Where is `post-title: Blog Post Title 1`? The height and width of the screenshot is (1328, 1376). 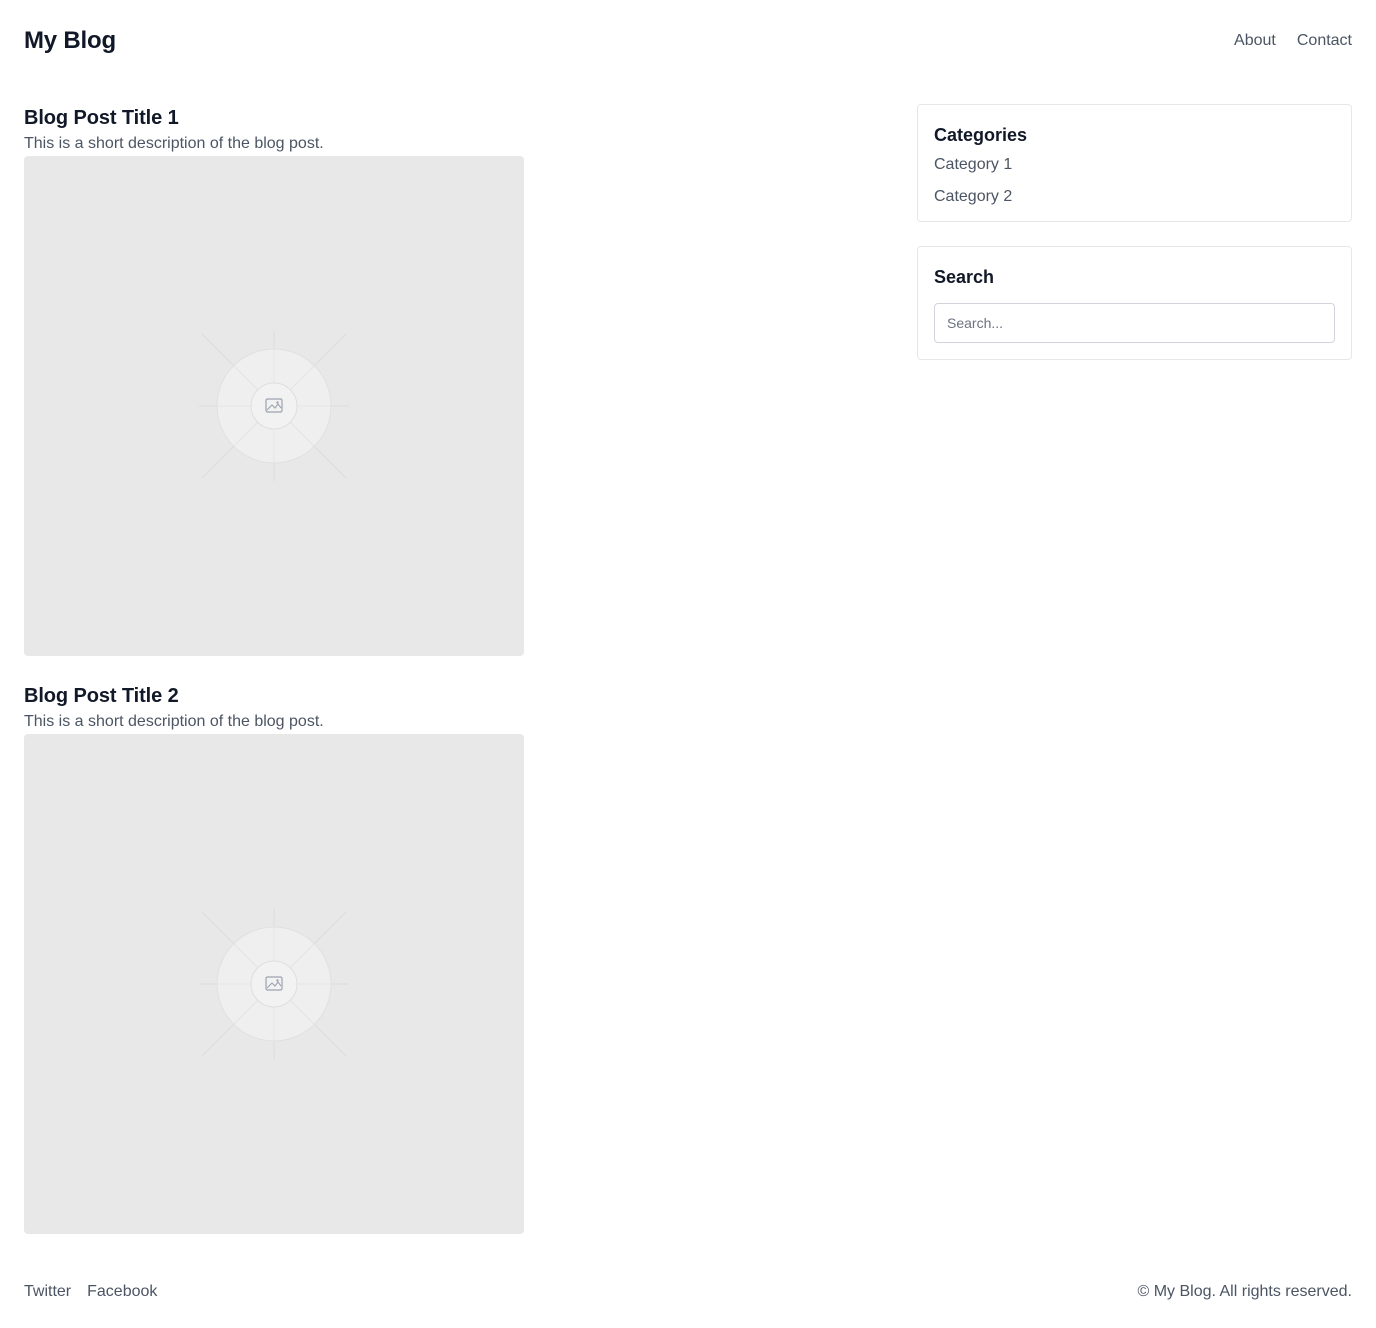
post-title: Blog Post Title 1 is located at coordinates (274, 118).